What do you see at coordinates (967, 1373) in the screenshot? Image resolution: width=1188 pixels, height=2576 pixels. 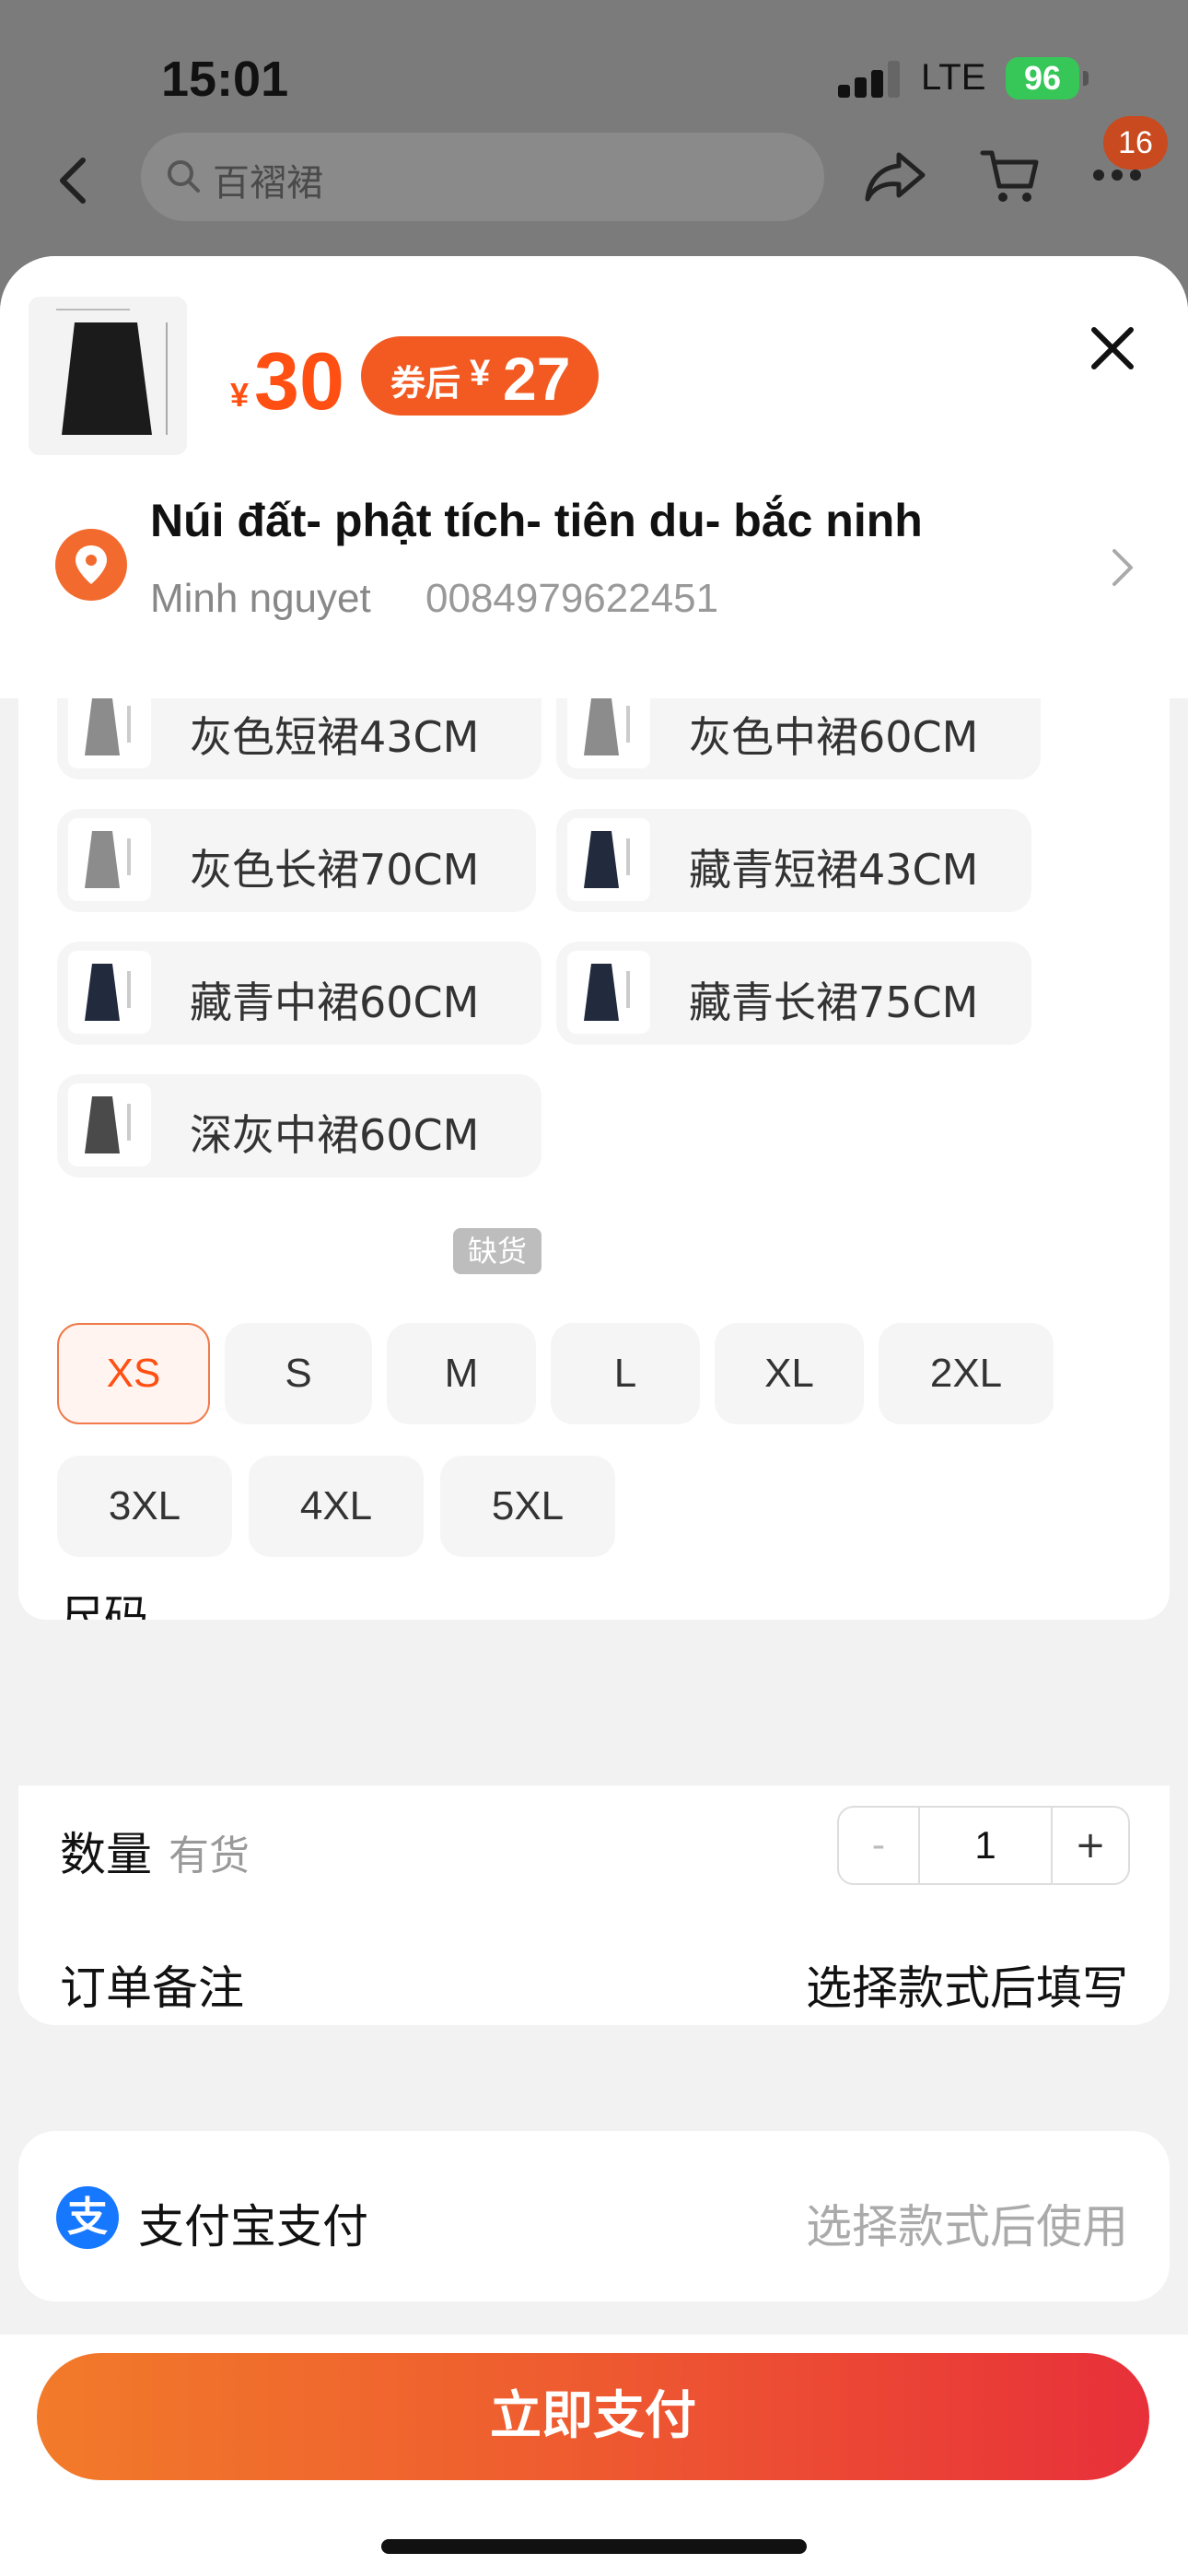 I see `size-option-2xl: 2XL` at bounding box center [967, 1373].